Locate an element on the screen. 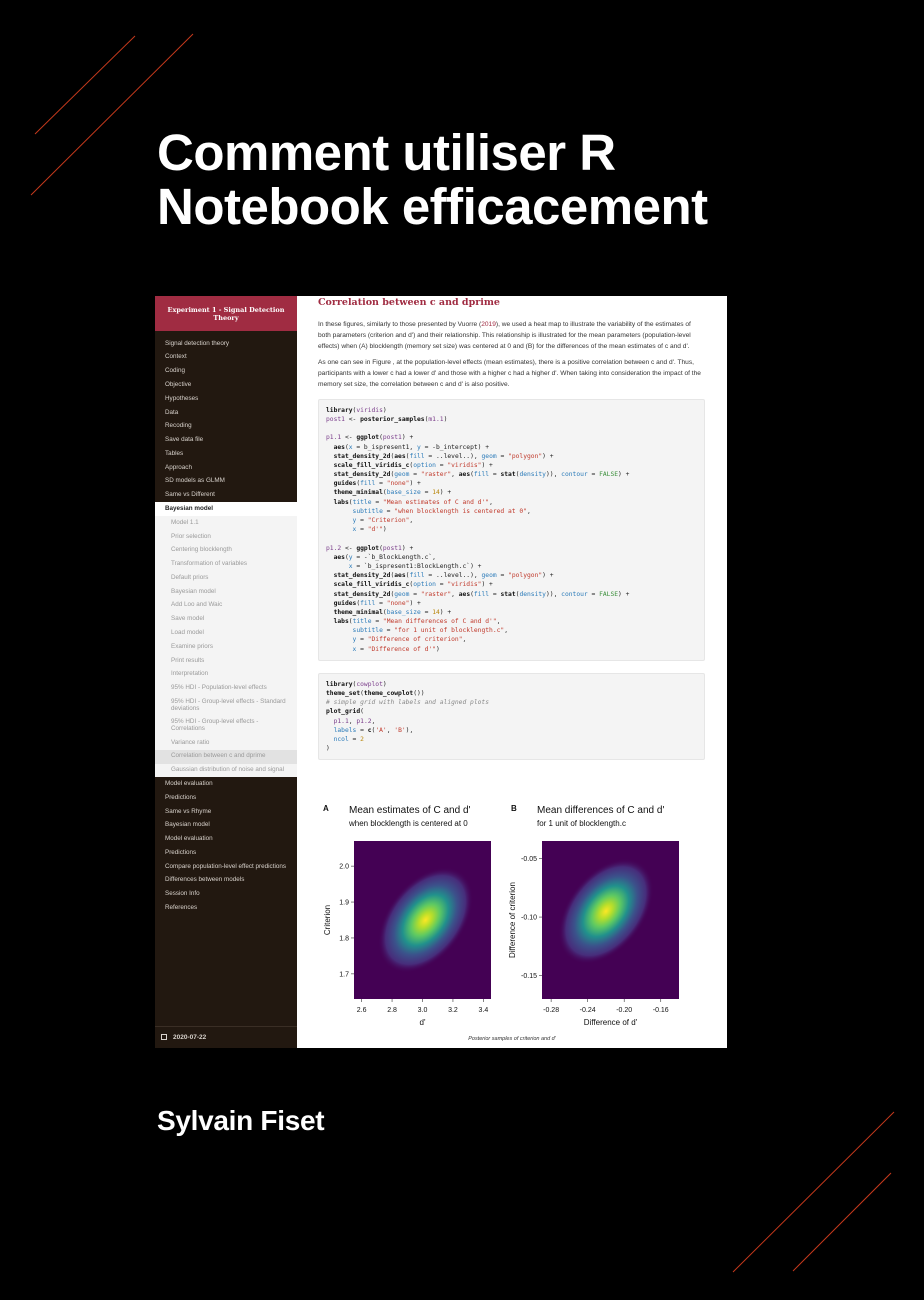 The height and width of the screenshot is (1300, 924). toc-item-approach: Approach is located at coordinates (226, 468).